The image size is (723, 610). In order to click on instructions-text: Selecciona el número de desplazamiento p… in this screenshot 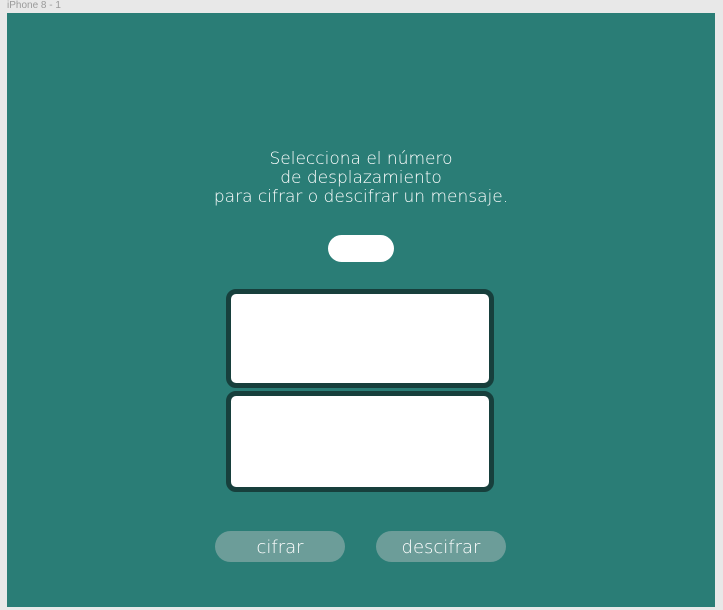, I will do `click(361, 178)`.